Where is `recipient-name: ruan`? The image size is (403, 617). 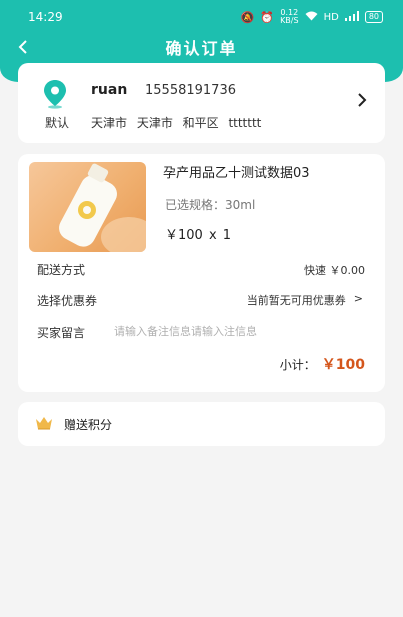
recipient-name: ruan is located at coordinates (109, 90).